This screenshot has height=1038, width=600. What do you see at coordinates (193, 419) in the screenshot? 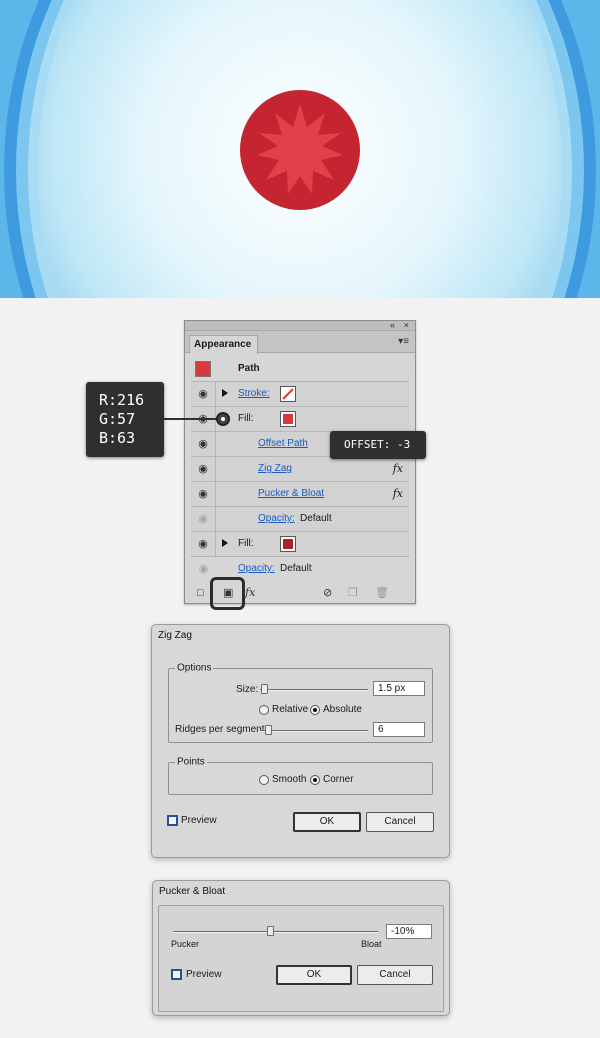
I see `callout-connector` at bounding box center [193, 419].